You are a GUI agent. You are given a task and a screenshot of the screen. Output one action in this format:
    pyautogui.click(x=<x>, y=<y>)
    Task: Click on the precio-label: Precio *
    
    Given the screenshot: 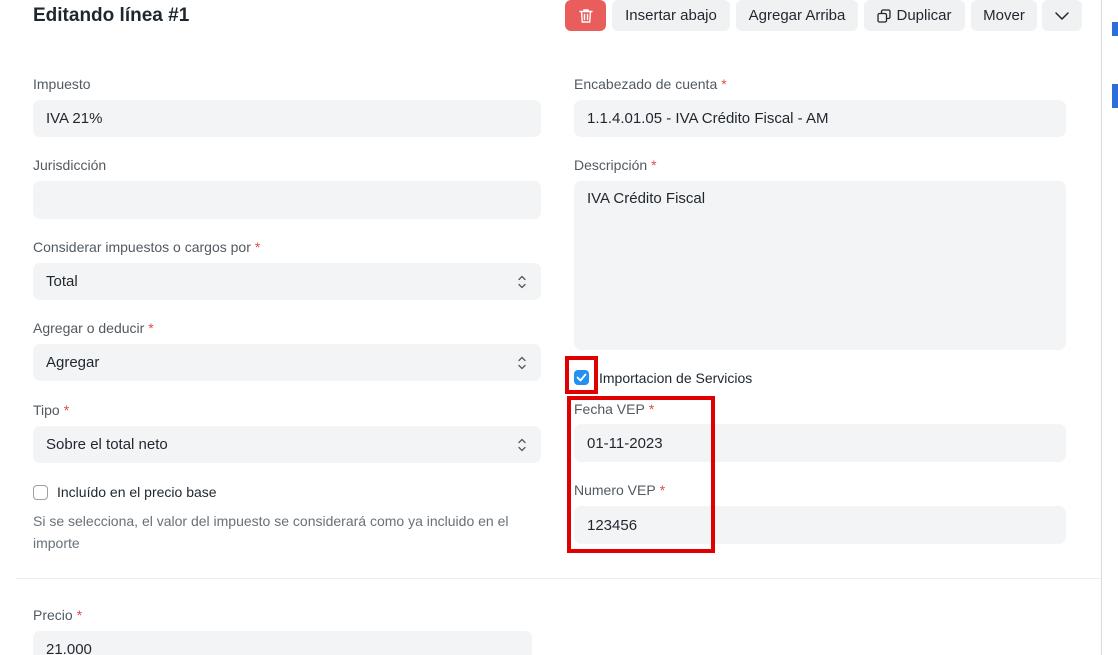 What is the action you would take?
    pyautogui.click(x=57, y=615)
    